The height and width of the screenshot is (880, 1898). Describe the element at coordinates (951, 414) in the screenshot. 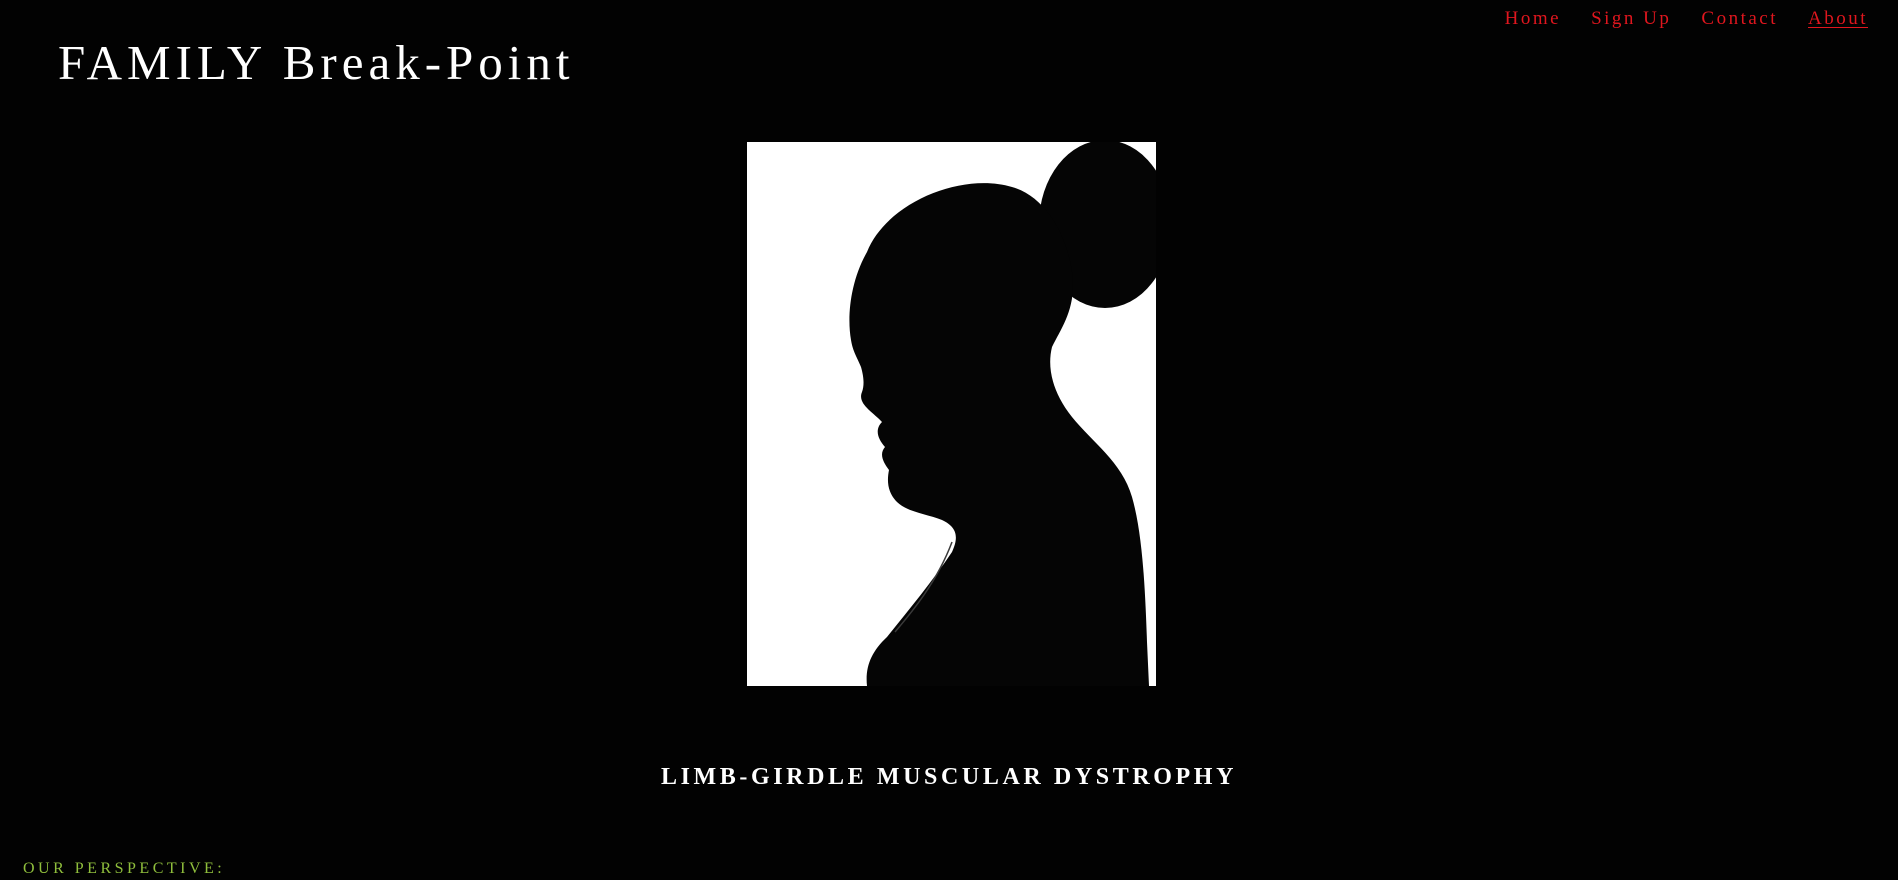

I see `hero-silhouette-image` at that location.